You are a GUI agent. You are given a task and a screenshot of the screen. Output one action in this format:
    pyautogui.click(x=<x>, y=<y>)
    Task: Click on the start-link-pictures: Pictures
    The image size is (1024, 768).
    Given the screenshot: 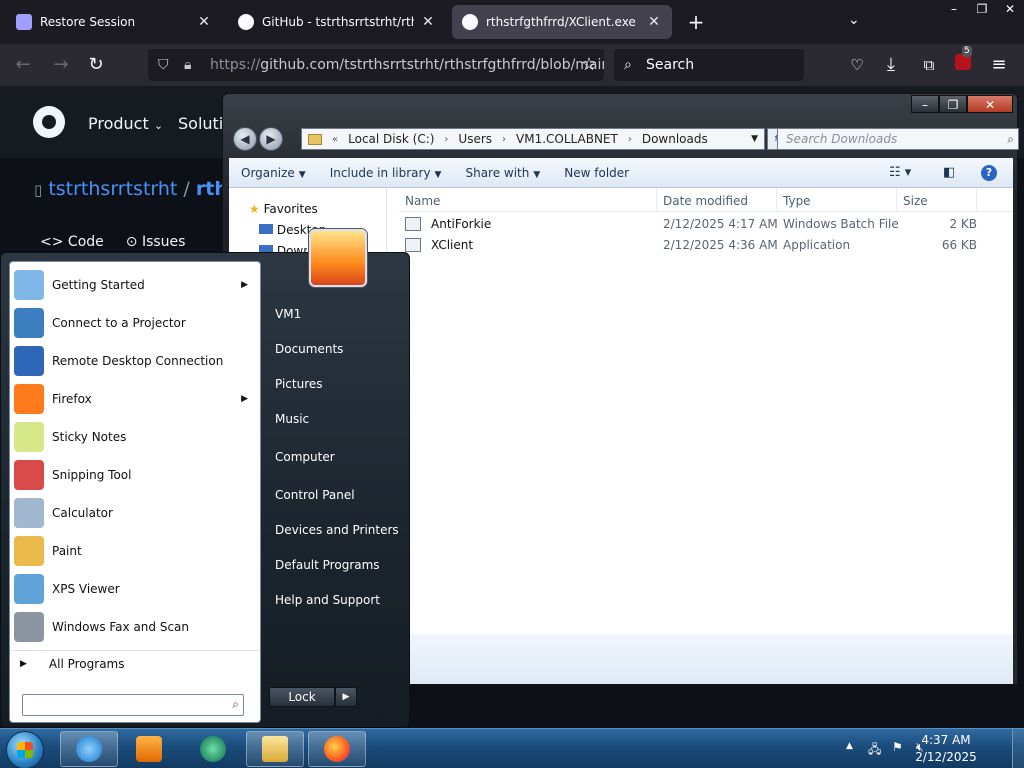 What is the action you would take?
    pyautogui.click(x=299, y=384)
    